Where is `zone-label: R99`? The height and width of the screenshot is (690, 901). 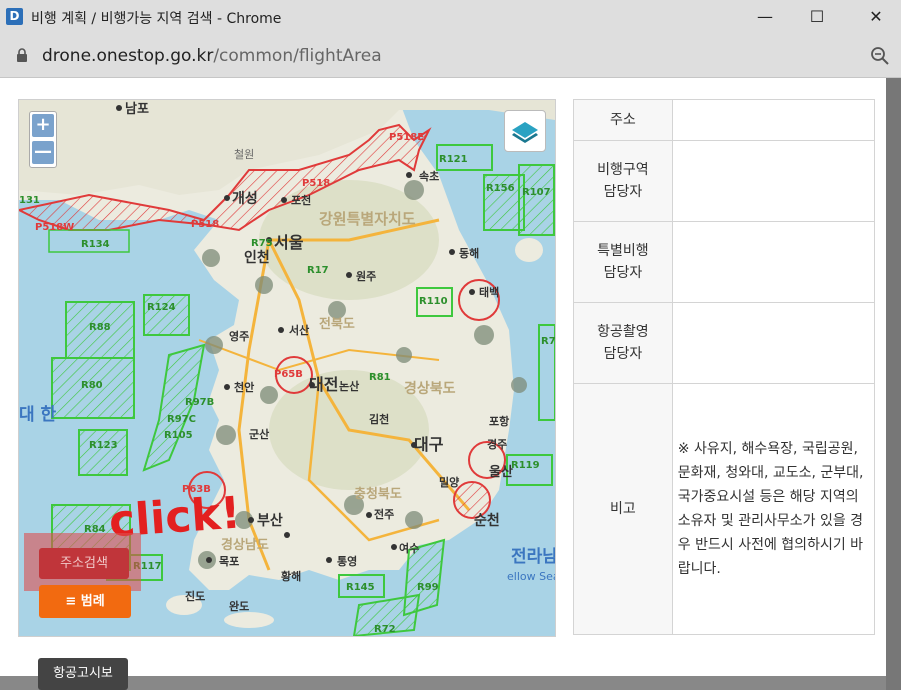 zone-label: R99 is located at coordinates (428, 587).